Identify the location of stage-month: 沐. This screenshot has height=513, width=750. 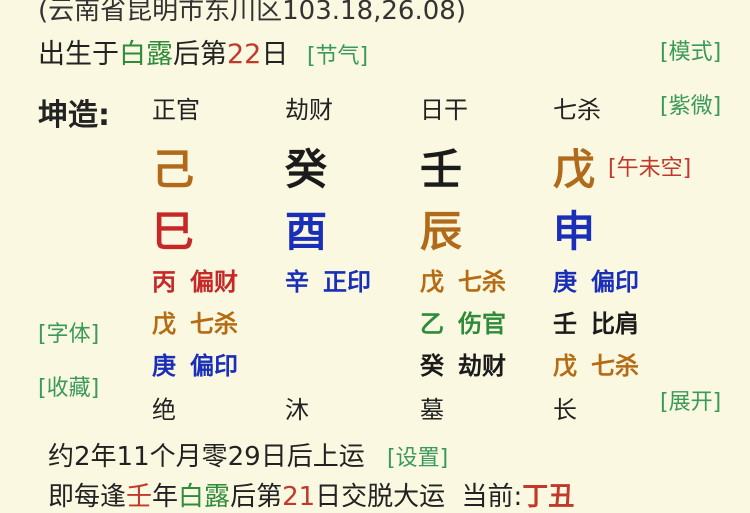
(297, 410).